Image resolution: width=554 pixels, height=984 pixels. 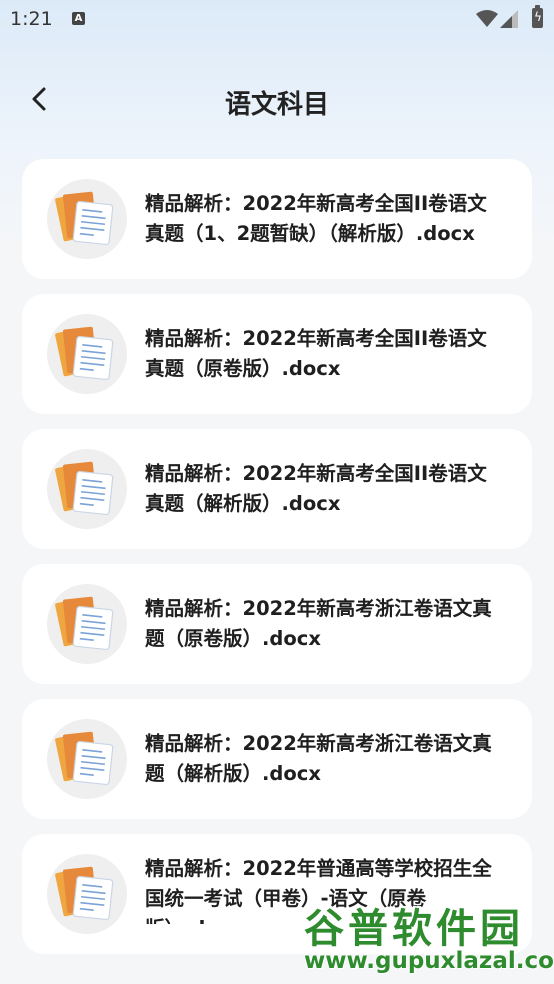 What do you see at coordinates (318, 758) in the screenshot?
I see `file-name: 精品解析：2022年新高考浙江卷语文真题（解析版）.docx` at bounding box center [318, 758].